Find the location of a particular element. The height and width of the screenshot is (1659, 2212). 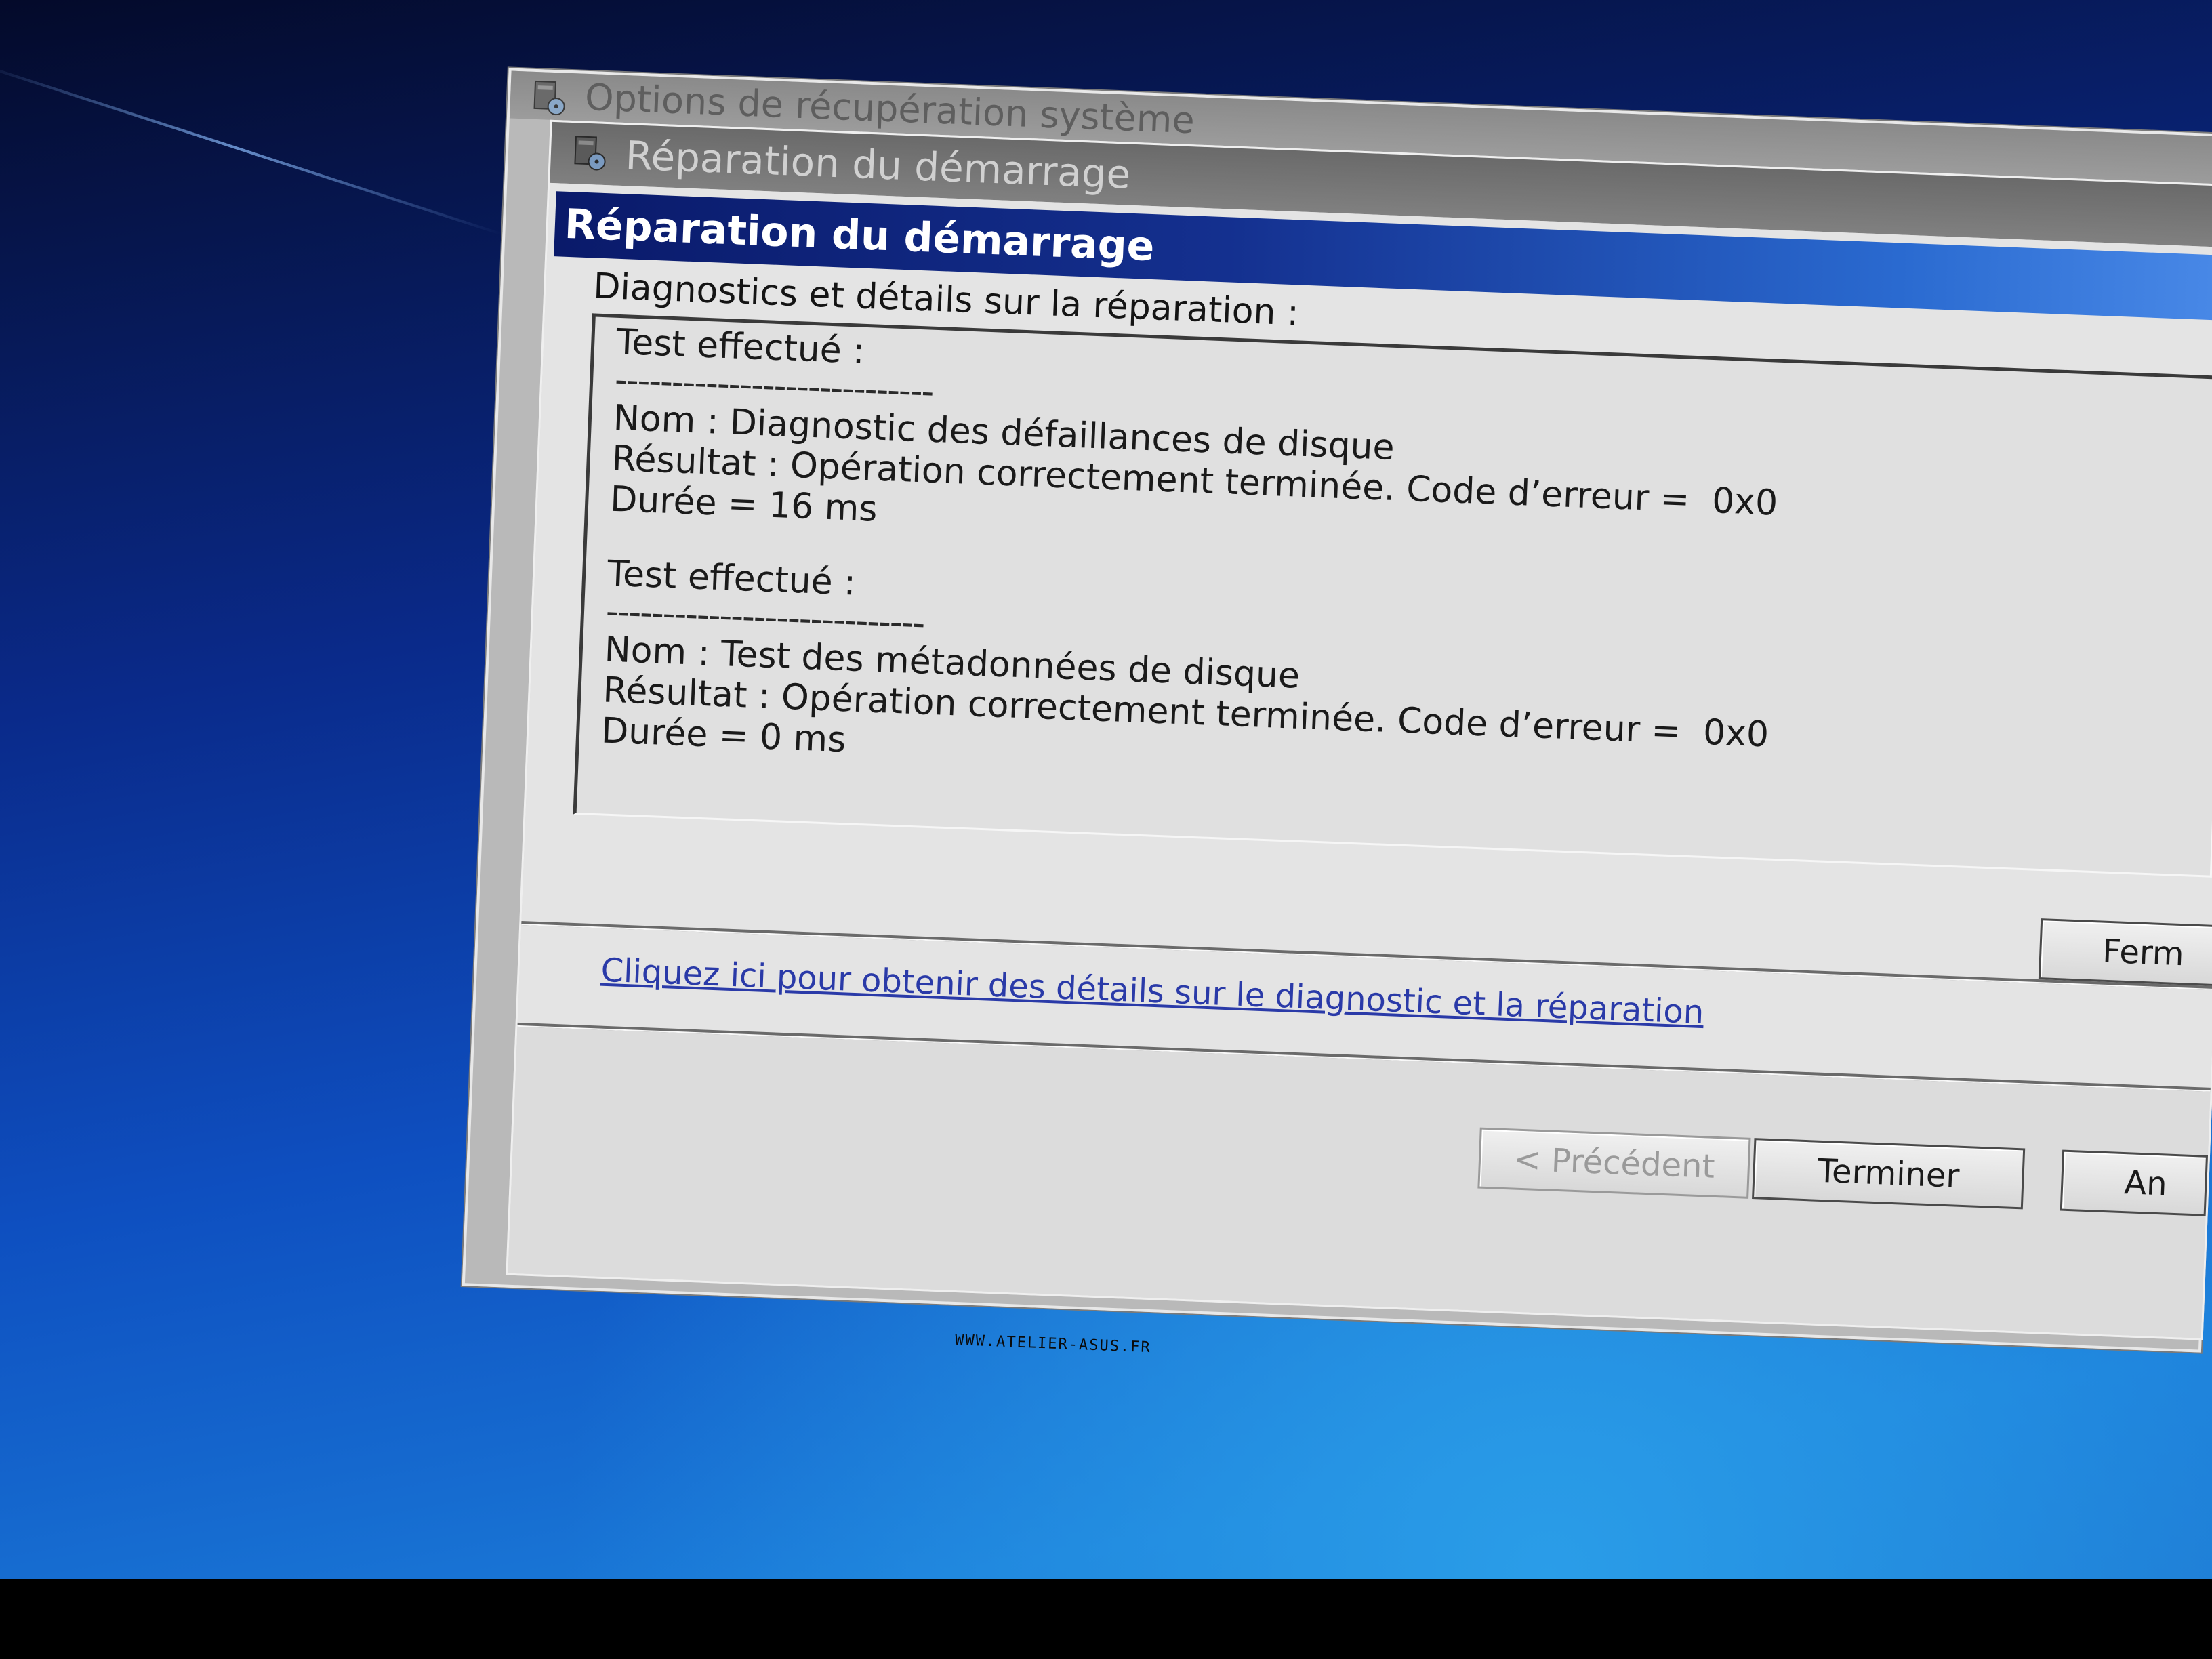

monitor-bezel is located at coordinates (1106, 1619).